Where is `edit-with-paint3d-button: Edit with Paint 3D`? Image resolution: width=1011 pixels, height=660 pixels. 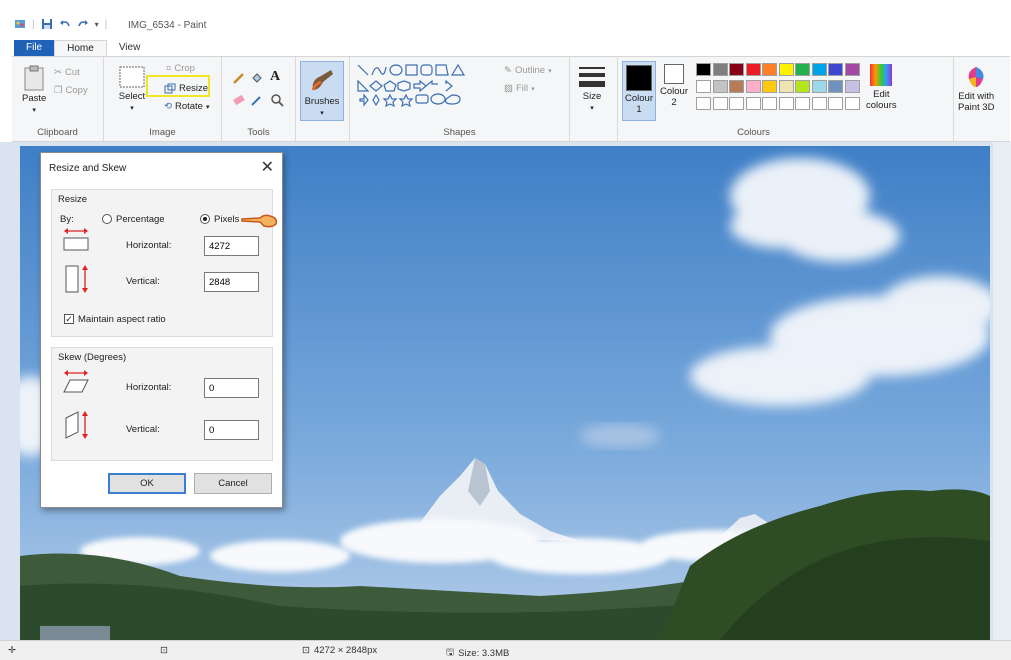 edit-with-paint3d-button: Edit with Paint 3D is located at coordinates (976, 89).